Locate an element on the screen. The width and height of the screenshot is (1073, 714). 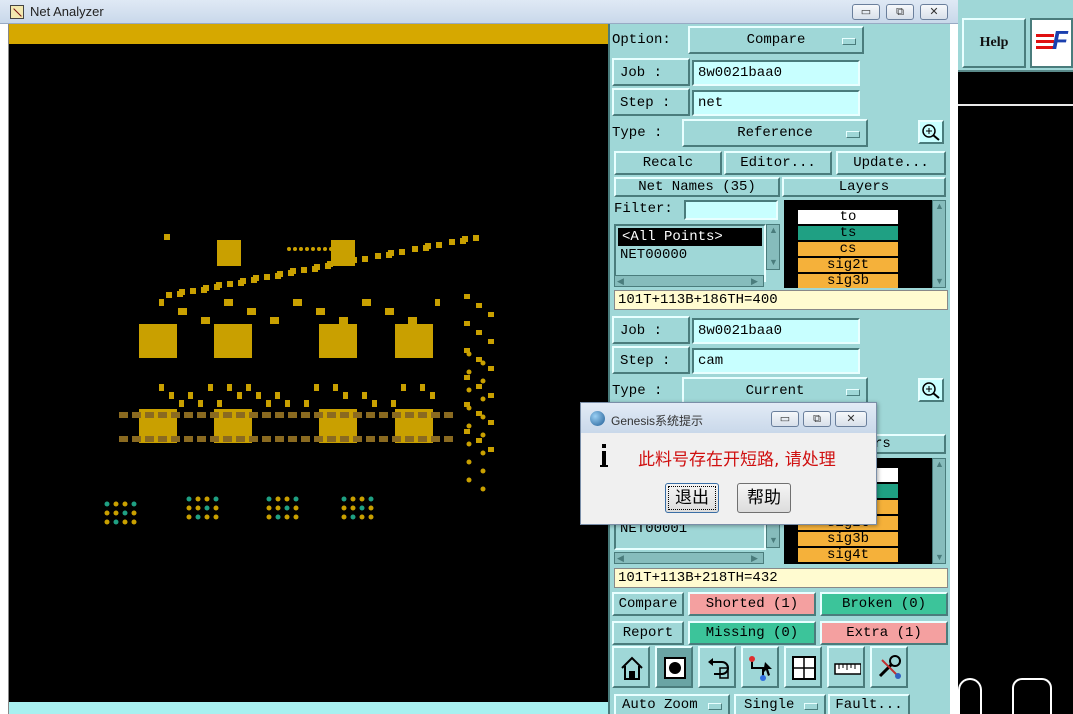
compare-button: Compare is located at coordinates (648, 604).